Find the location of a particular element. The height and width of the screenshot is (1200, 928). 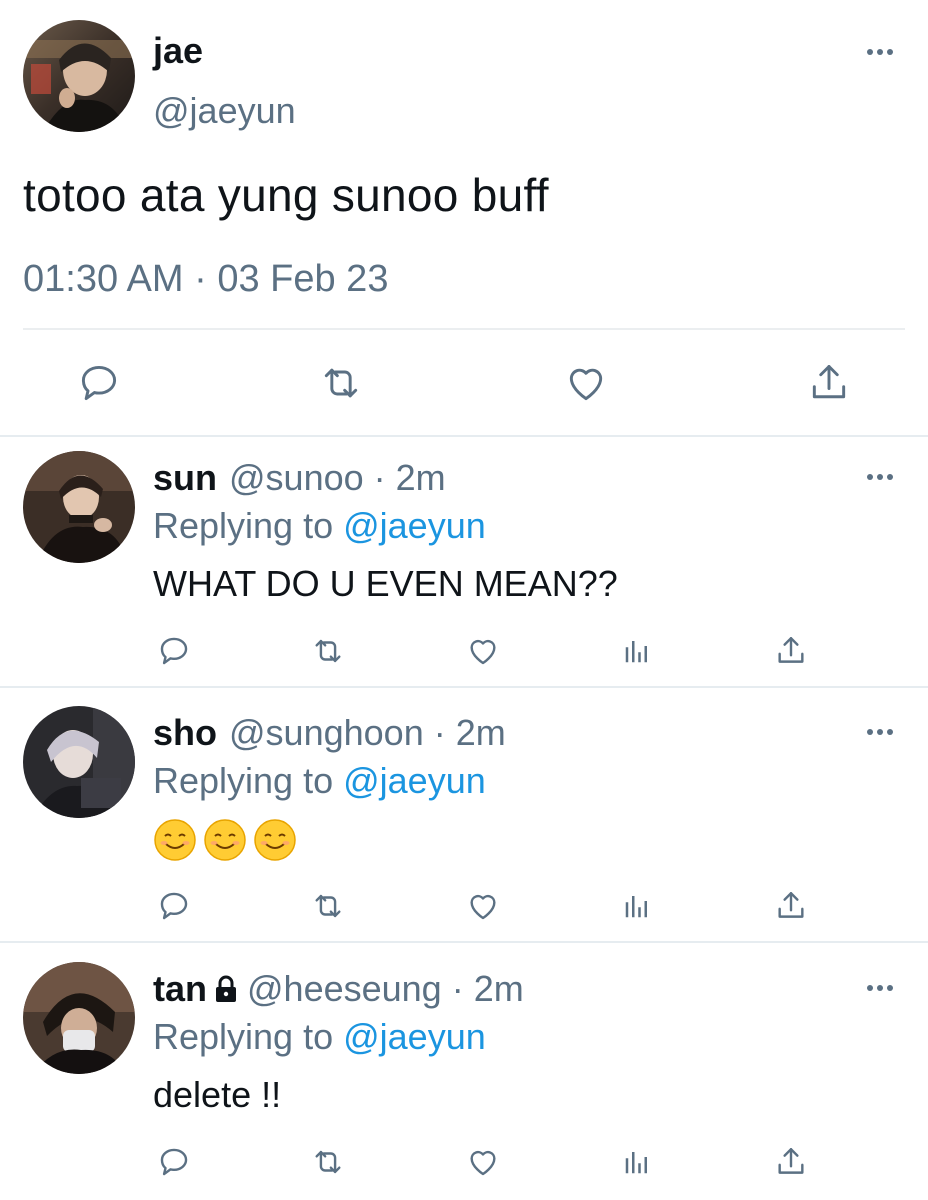

reply-header: sun @sunoo · 2m is located at coordinates (299, 478).